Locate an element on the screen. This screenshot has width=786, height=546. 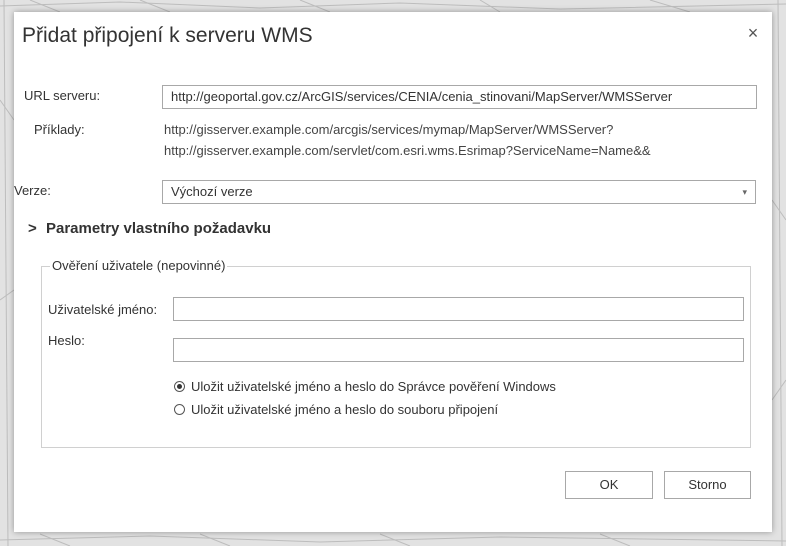
dialog-title: Přidat připojení k serveru WMS is located at coordinates (167, 35).